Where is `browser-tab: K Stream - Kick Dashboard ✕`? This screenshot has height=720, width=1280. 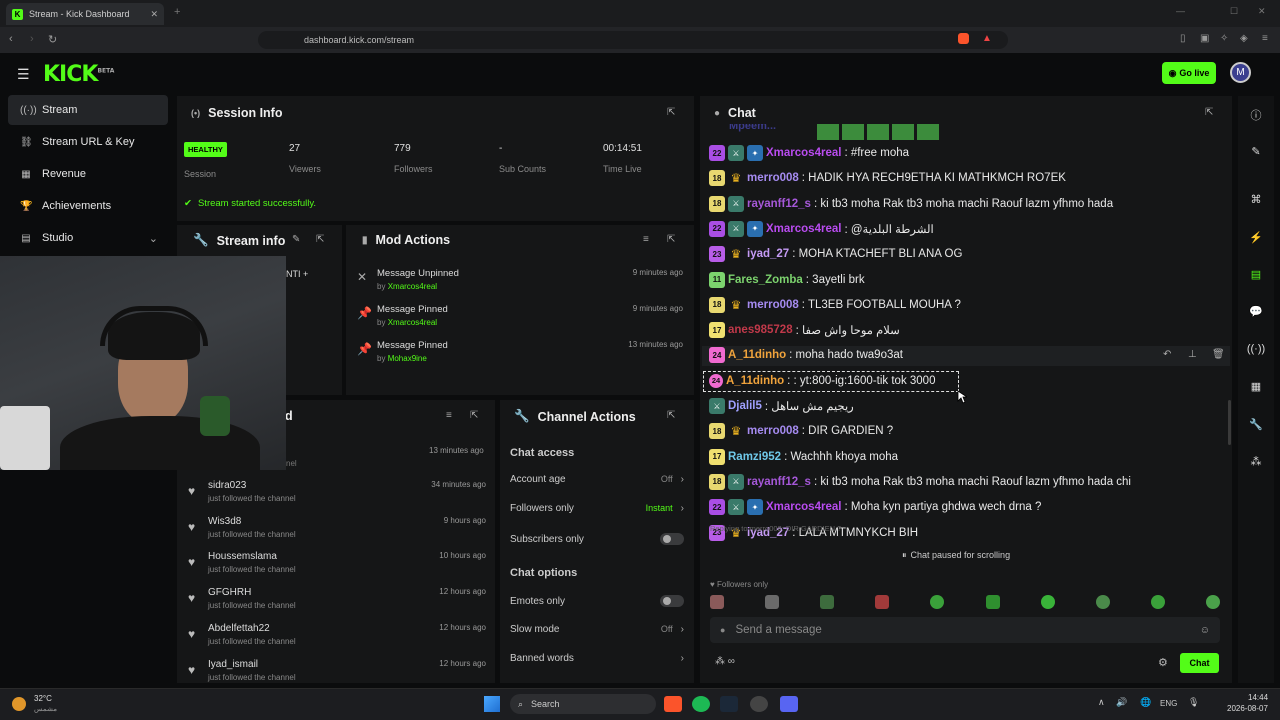 browser-tab: K Stream - Kick Dashboard ✕ is located at coordinates (85, 14).